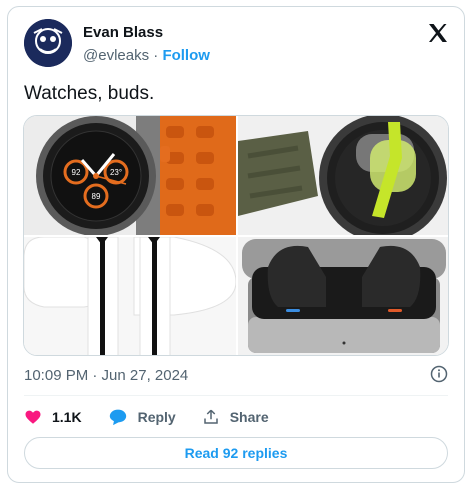 This screenshot has height=490, width=472. What do you see at coordinates (116, 55) in the screenshot?
I see `author-handle: @evleaks` at bounding box center [116, 55].